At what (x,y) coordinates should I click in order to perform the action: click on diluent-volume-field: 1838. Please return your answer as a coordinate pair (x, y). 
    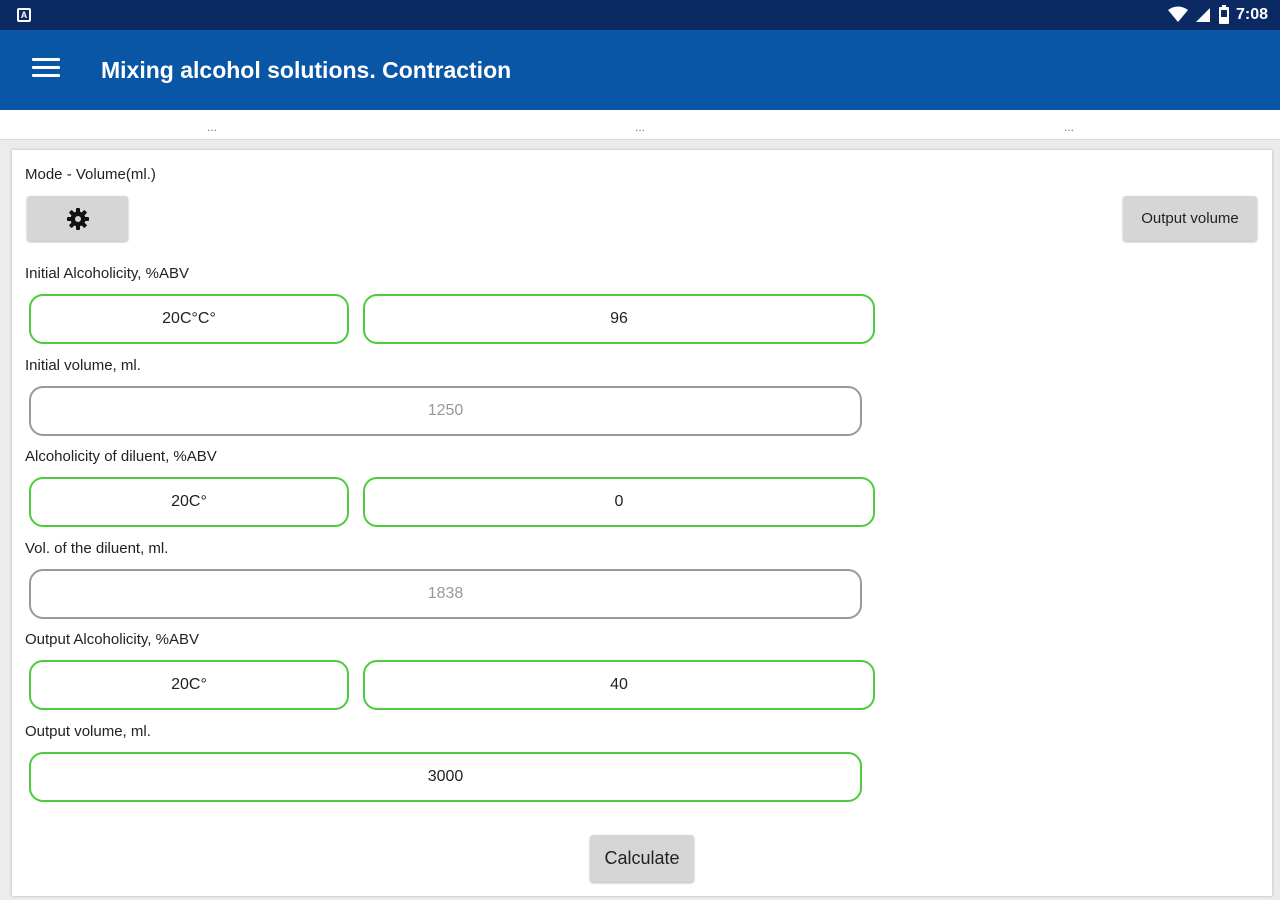
    Looking at the image, I should click on (445, 594).